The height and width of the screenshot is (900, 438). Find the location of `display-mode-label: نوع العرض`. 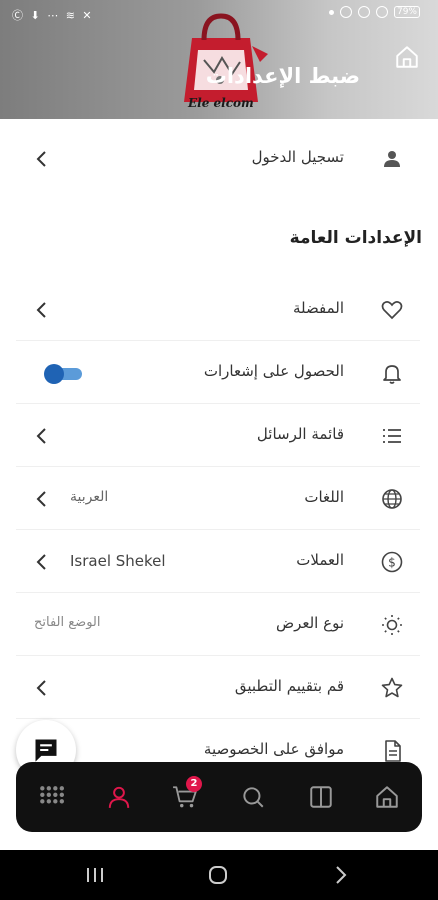

display-mode-label: نوع العرض is located at coordinates (309, 623).